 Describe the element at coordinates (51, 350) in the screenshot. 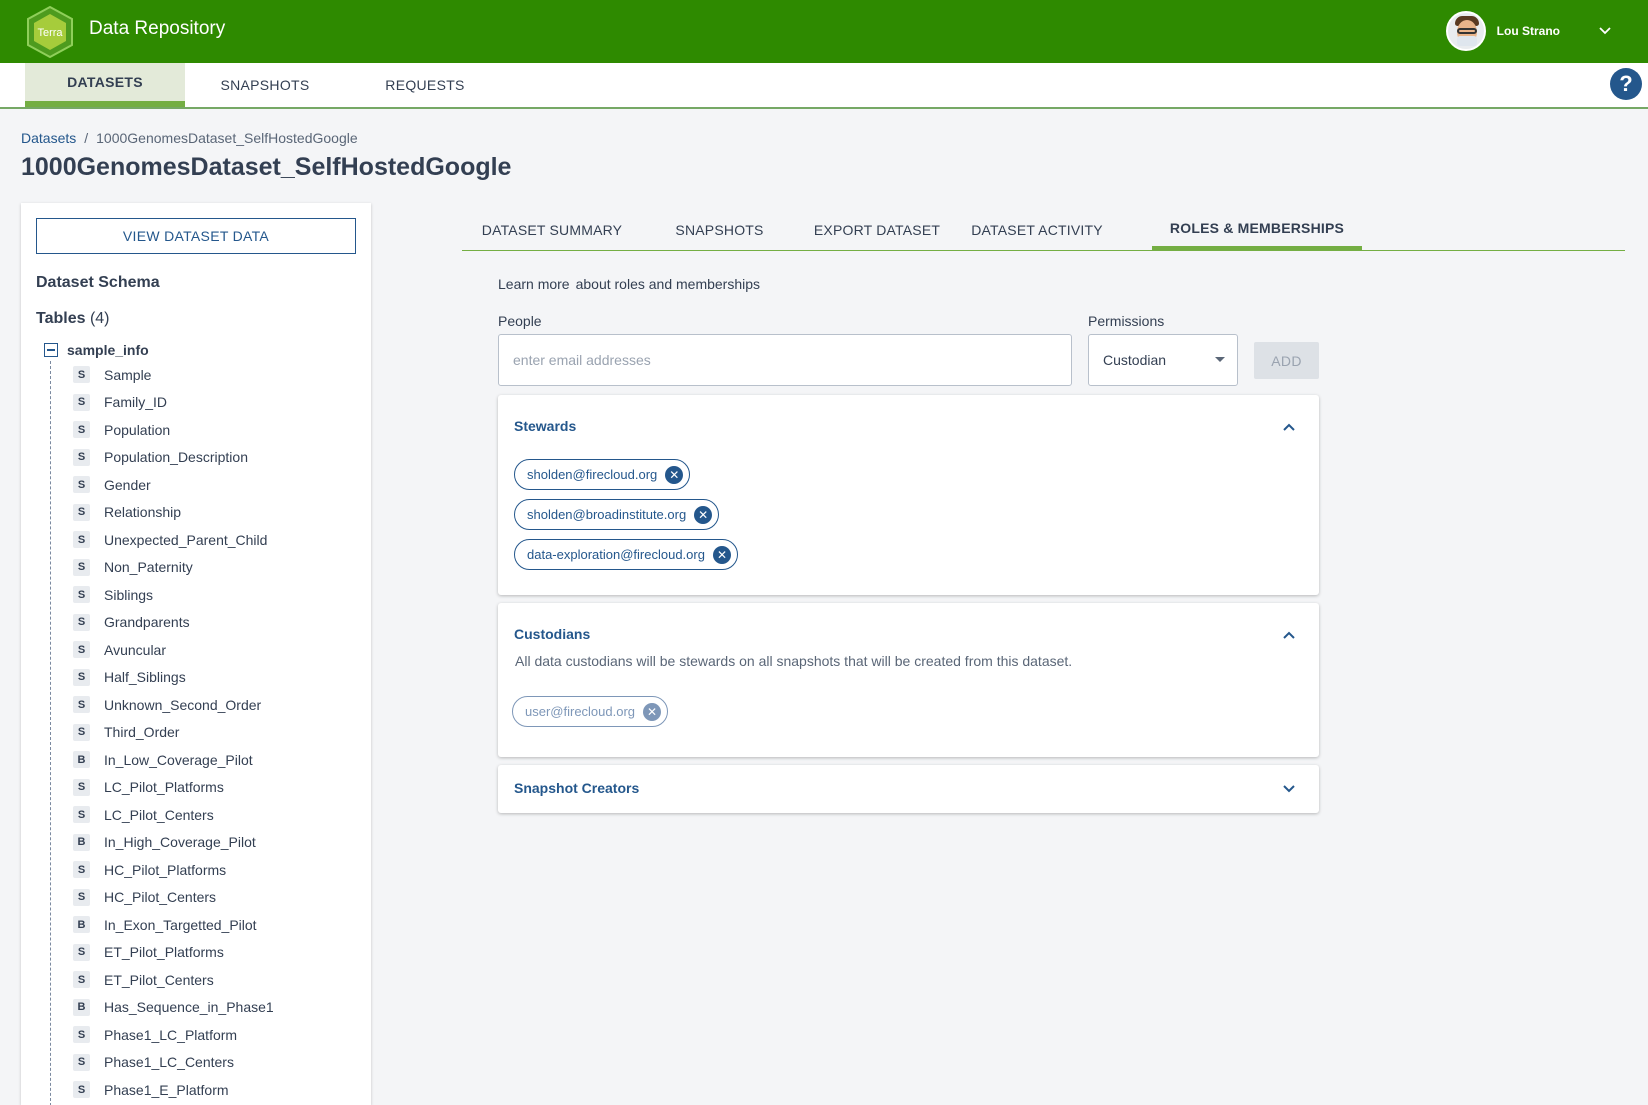

I see `collapse-icon` at that location.